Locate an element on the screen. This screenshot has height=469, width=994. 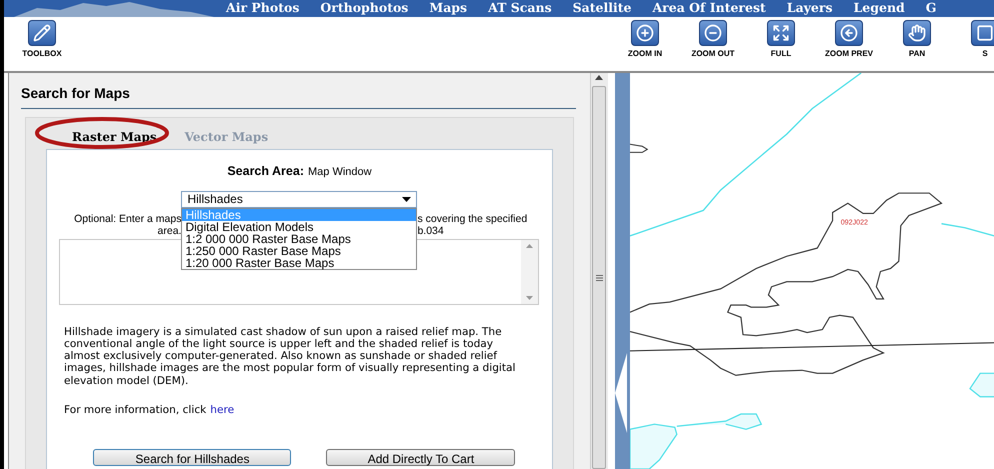
tool-label: ZOOM OUT is located at coordinates (713, 54).